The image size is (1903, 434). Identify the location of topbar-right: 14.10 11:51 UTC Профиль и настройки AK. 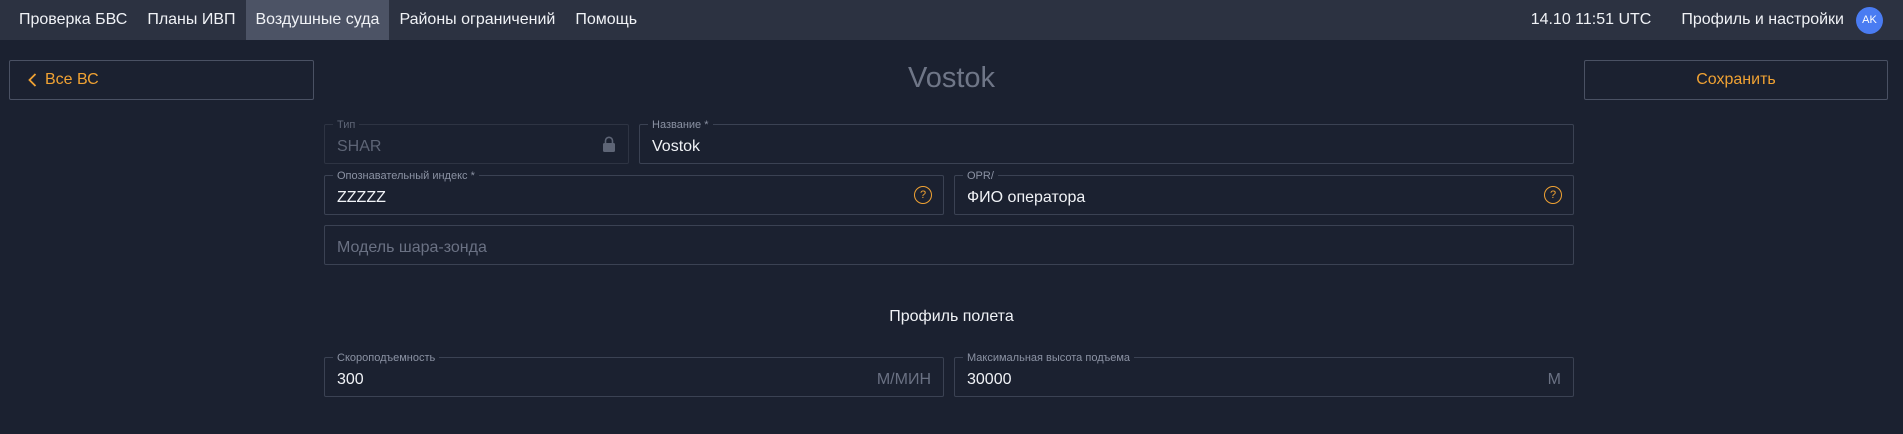
(1707, 20).